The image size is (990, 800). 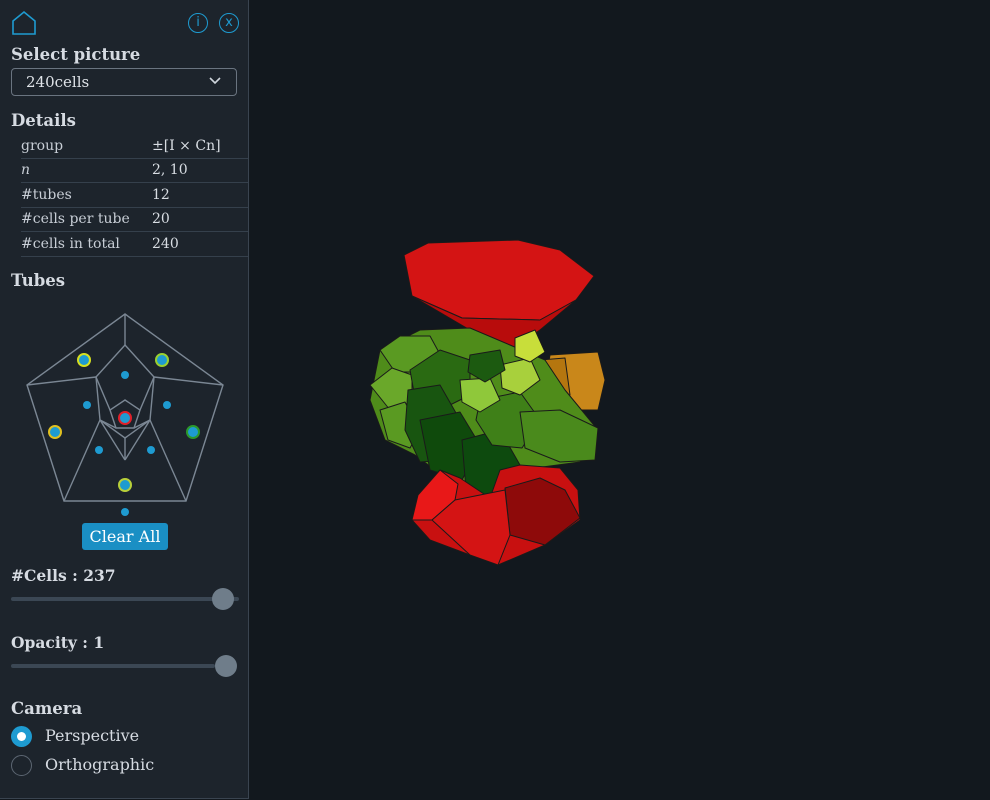 What do you see at coordinates (200, 195) in the screenshot?
I see `detail-value: 12` at bounding box center [200, 195].